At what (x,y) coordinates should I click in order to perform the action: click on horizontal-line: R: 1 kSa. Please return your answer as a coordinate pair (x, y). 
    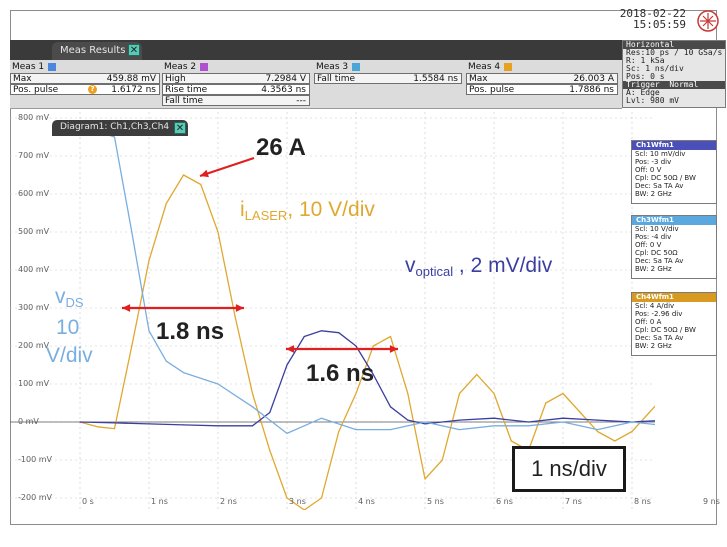
    Looking at the image, I should click on (645, 61).